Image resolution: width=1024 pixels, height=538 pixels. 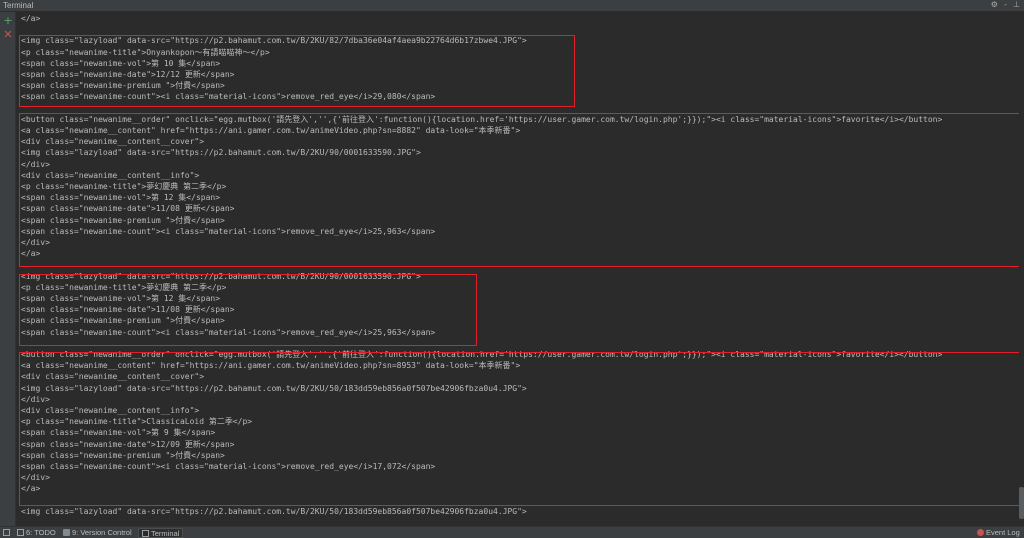 I want to click on header-icons: ⚙ - ⊥, so click(x=1003, y=4).